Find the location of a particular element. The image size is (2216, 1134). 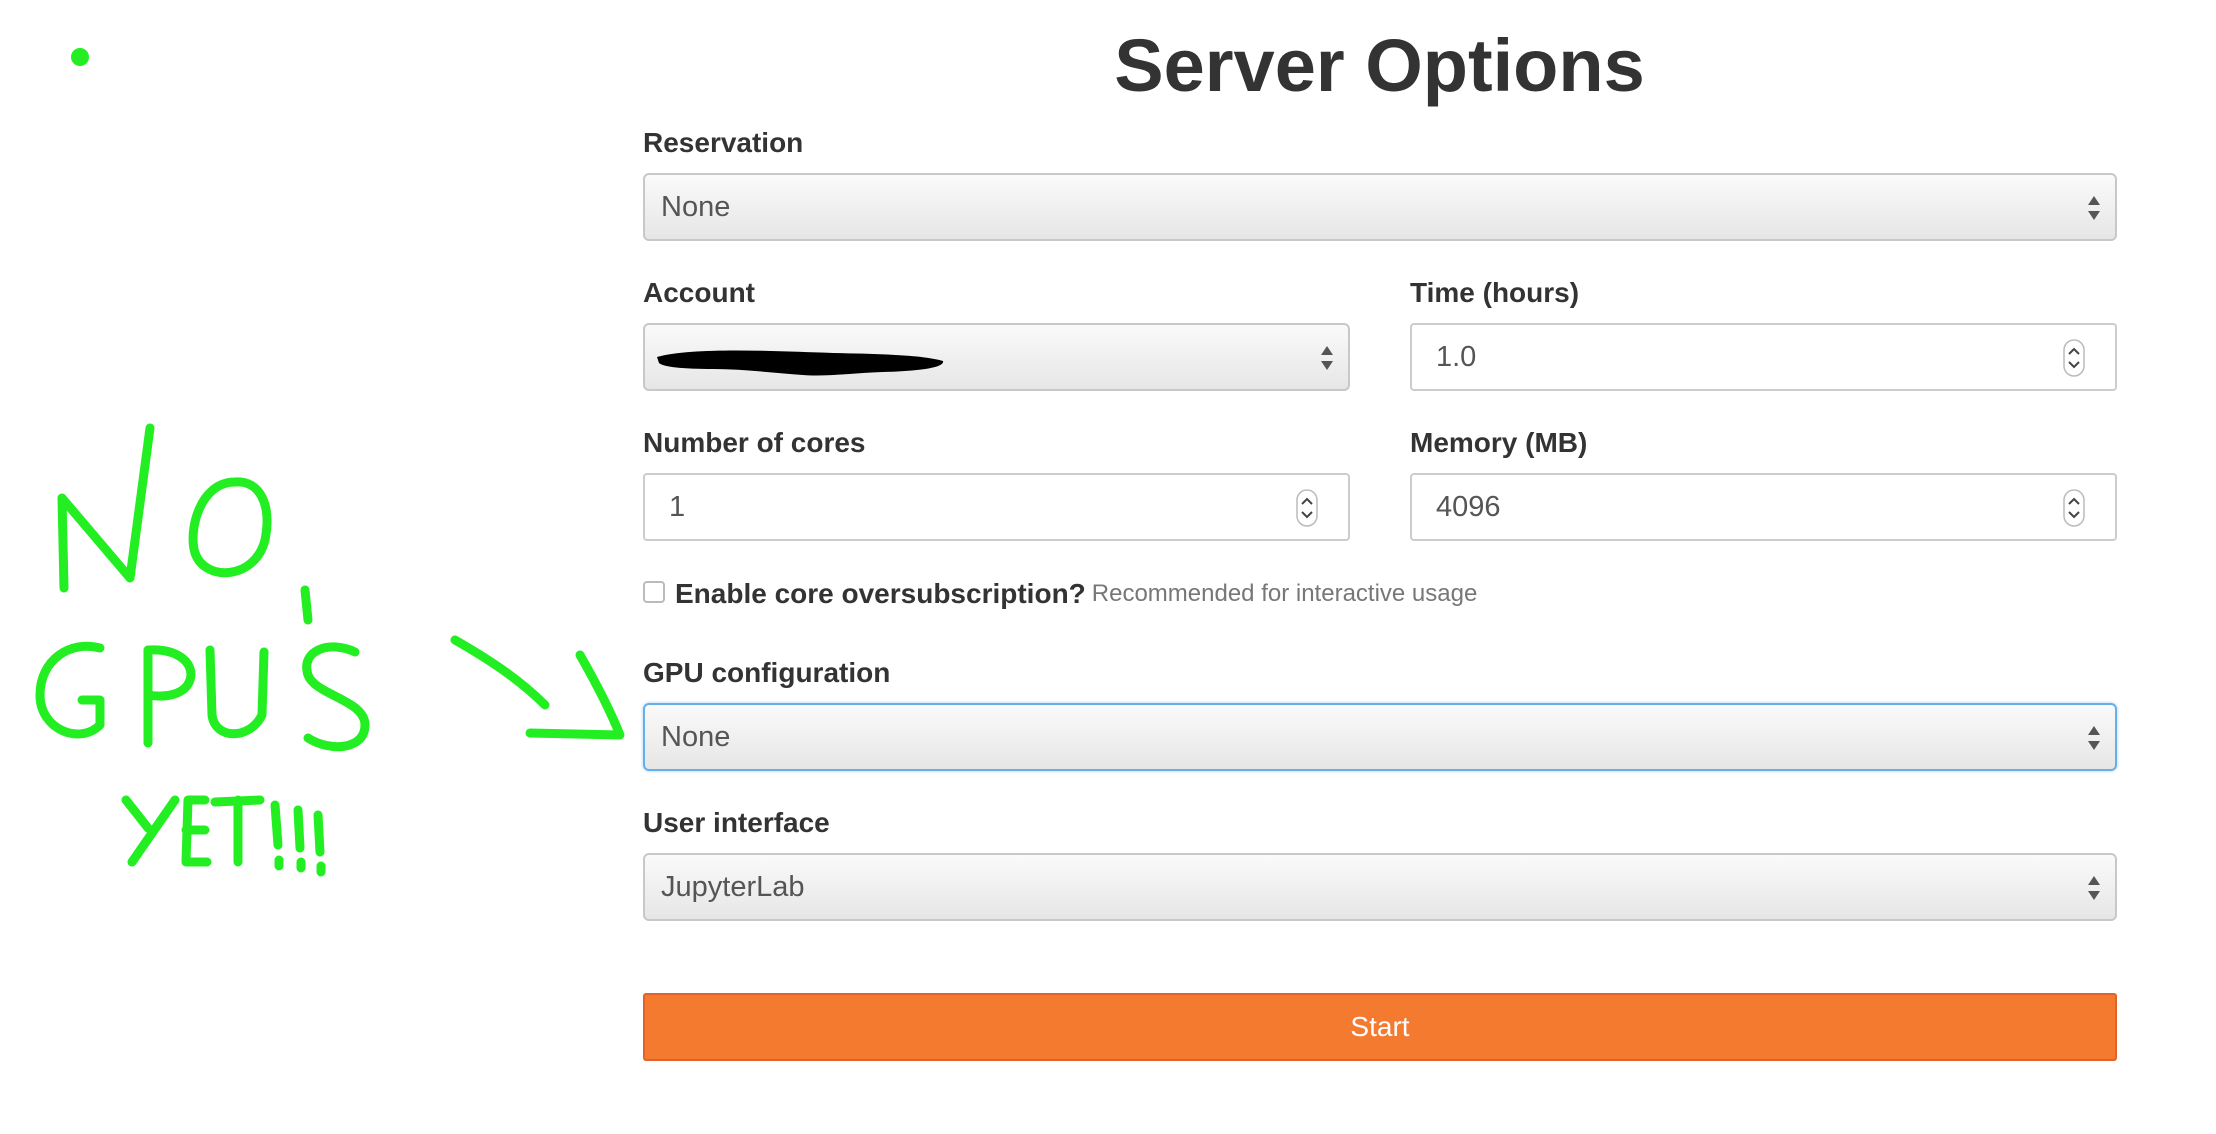

start-button: Start is located at coordinates (1380, 1027).